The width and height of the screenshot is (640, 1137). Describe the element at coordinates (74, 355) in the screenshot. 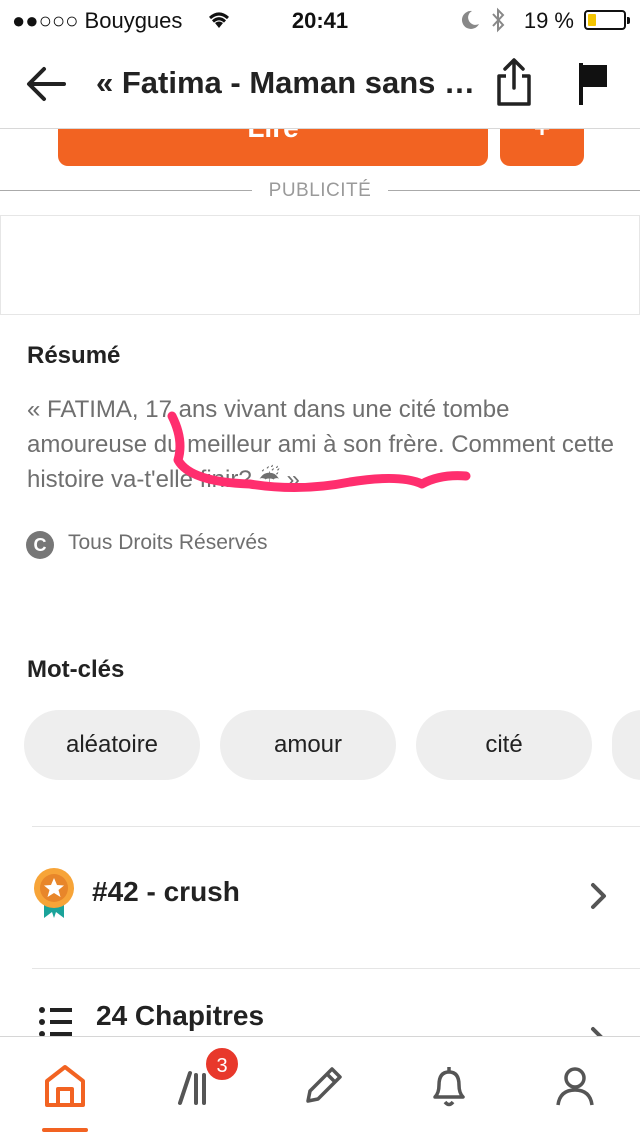

I see `summary-heading: Résumé` at that location.